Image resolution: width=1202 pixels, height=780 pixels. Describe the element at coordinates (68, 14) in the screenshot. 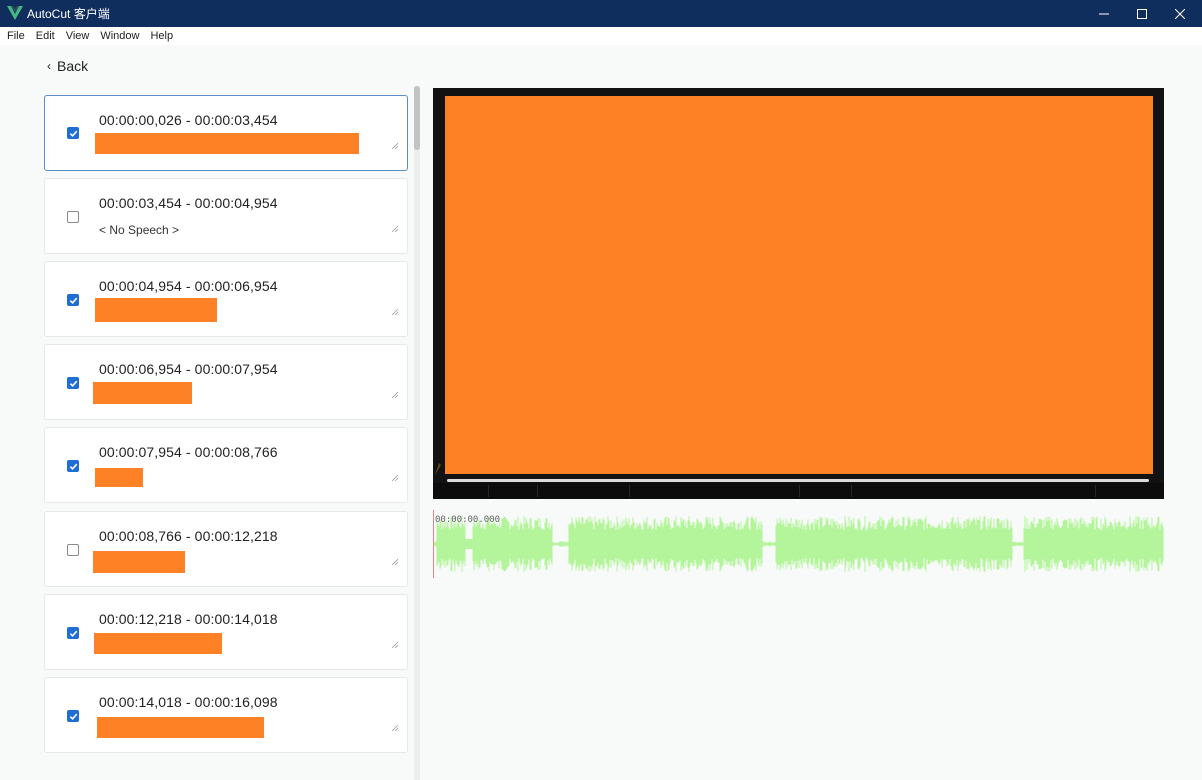

I see `window-title: AutoCut 客户端` at that location.